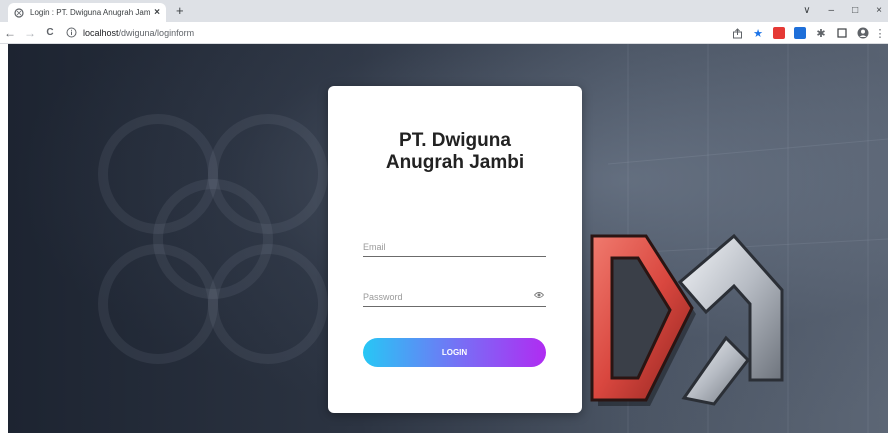  What do you see at coordinates (879, 11) in the screenshot?
I see `close-window-icon: ×` at bounding box center [879, 11].